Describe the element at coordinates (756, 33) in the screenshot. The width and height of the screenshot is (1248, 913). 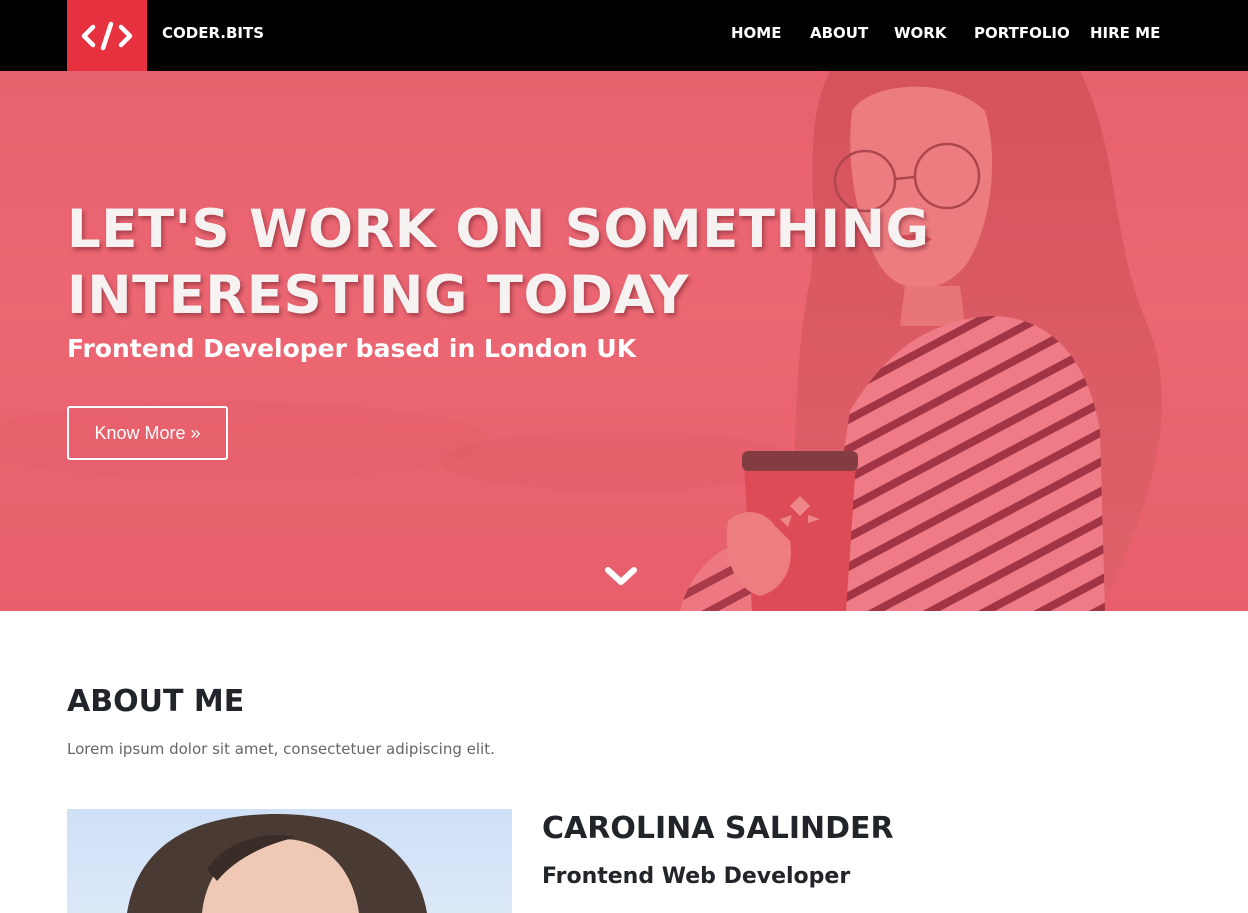
I see `nav-item-home: HOME` at that location.